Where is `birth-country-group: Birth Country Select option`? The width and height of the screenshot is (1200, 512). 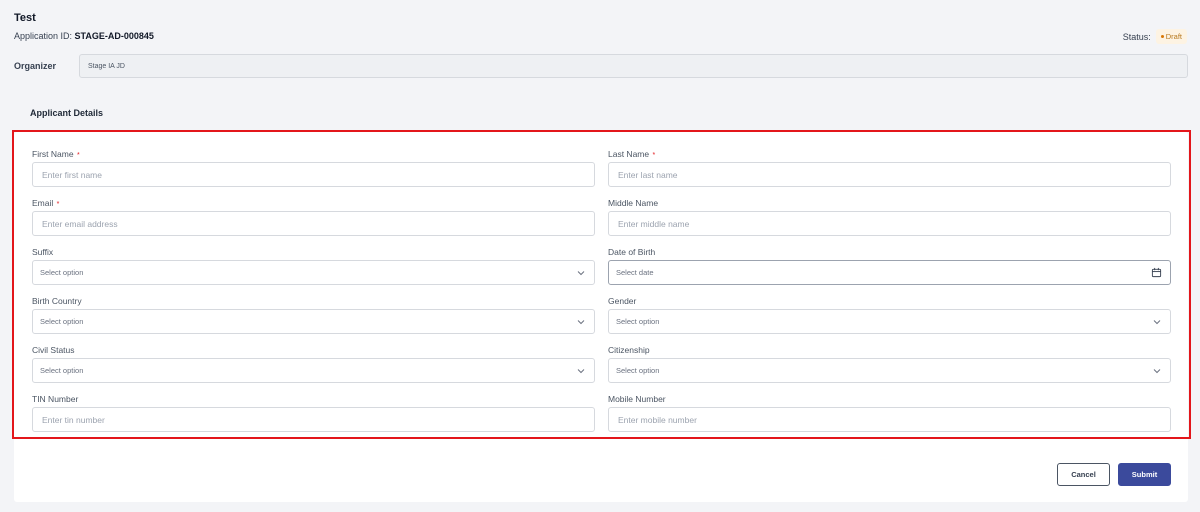 birth-country-group: Birth Country Select option is located at coordinates (313, 320).